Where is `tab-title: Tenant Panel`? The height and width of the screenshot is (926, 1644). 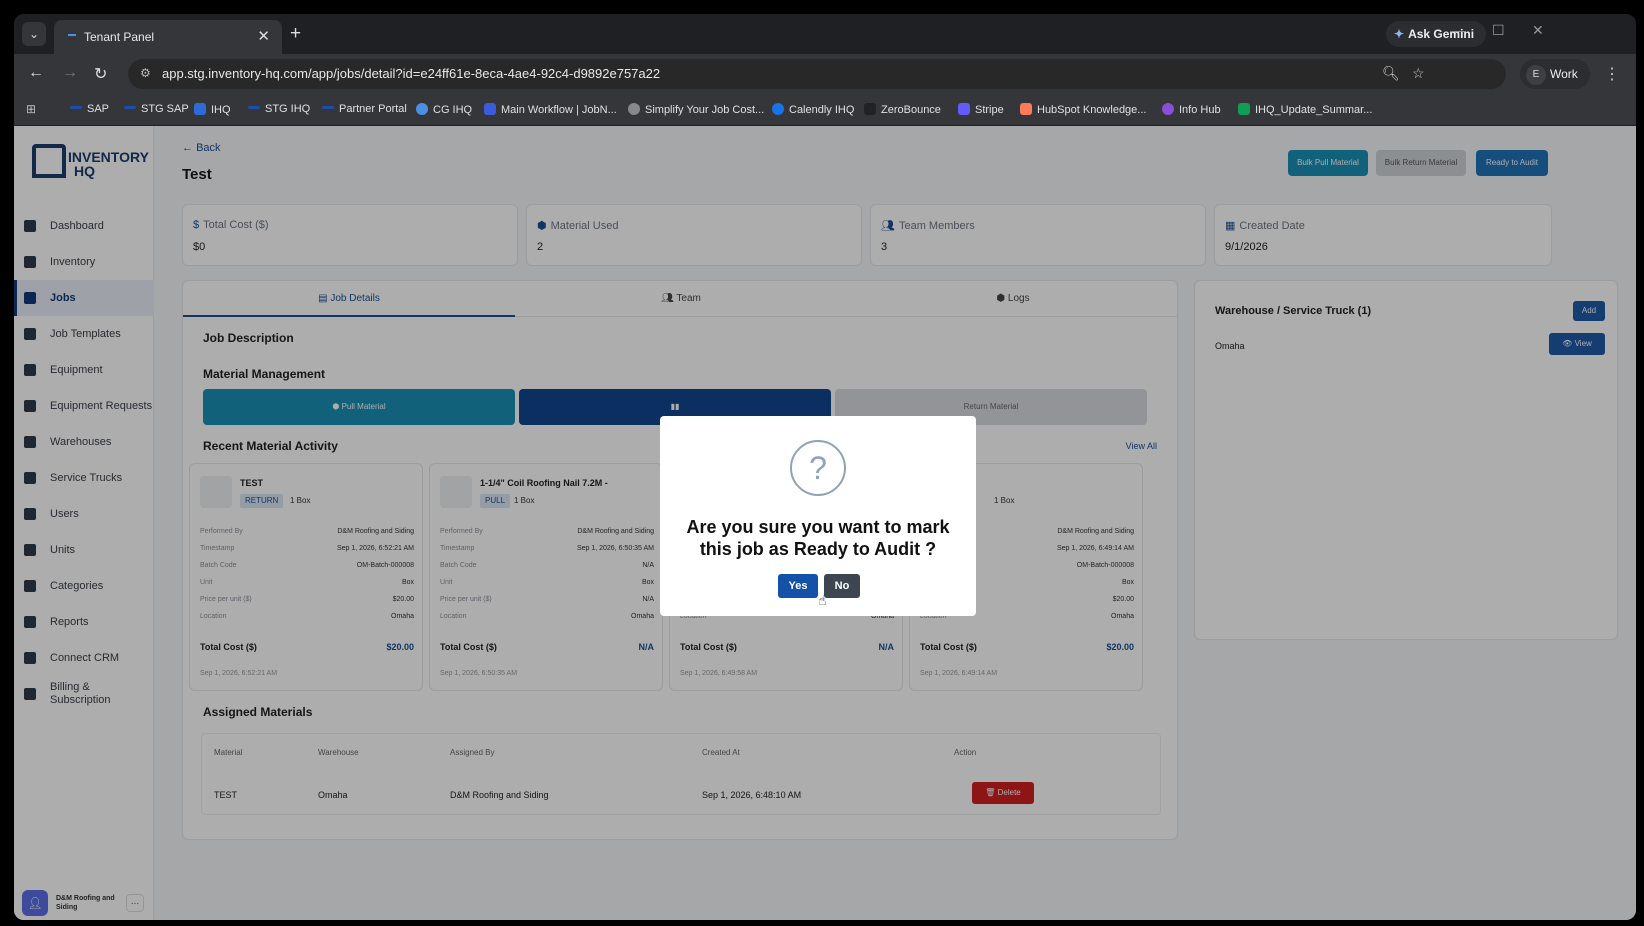 tab-title: Tenant Panel is located at coordinates (119, 37).